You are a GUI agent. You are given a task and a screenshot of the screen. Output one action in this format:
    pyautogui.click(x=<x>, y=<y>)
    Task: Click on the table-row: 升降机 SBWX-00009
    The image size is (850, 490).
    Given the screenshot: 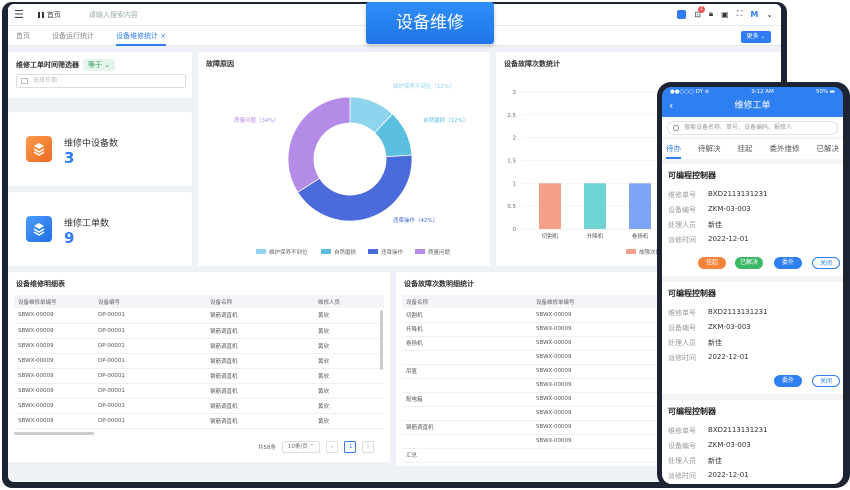 What is the action you would take?
    pyautogui.click(x=532, y=329)
    